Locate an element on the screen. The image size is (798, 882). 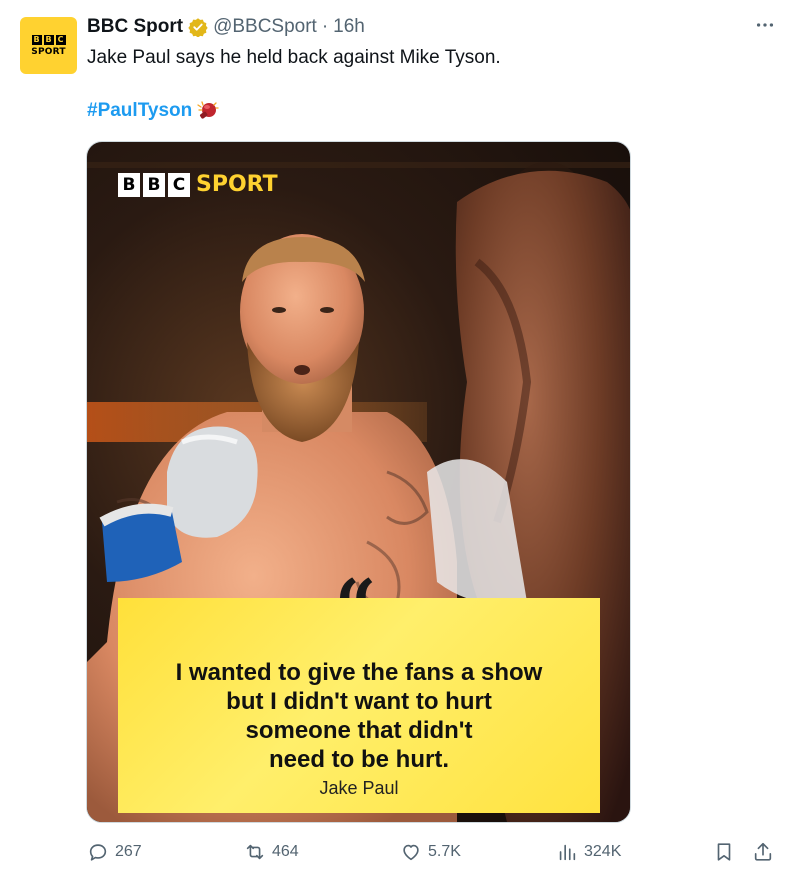
author-handle: @BBCSport is located at coordinates (265, 27).